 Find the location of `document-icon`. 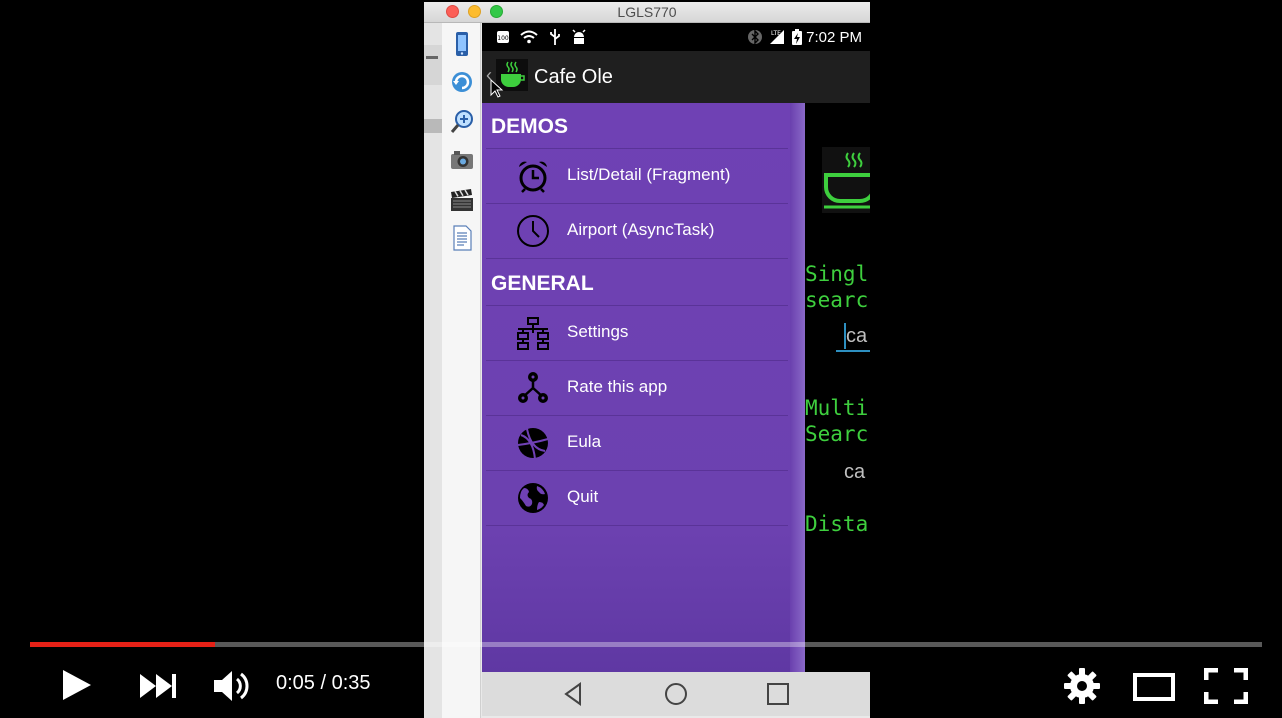

document-icon is located at coordinates (462, 238).